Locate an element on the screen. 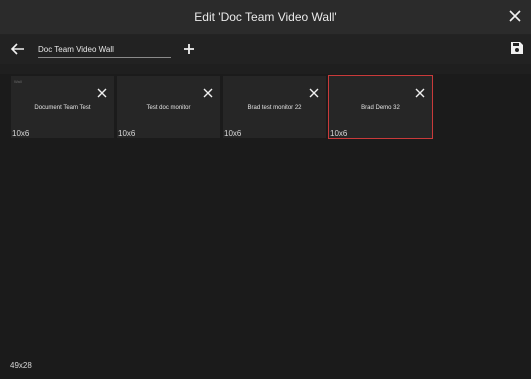 This screenshot has height=379, width=531. monitor-tile: Test doc monitor 10x6 is located at coordinates (168, 107).